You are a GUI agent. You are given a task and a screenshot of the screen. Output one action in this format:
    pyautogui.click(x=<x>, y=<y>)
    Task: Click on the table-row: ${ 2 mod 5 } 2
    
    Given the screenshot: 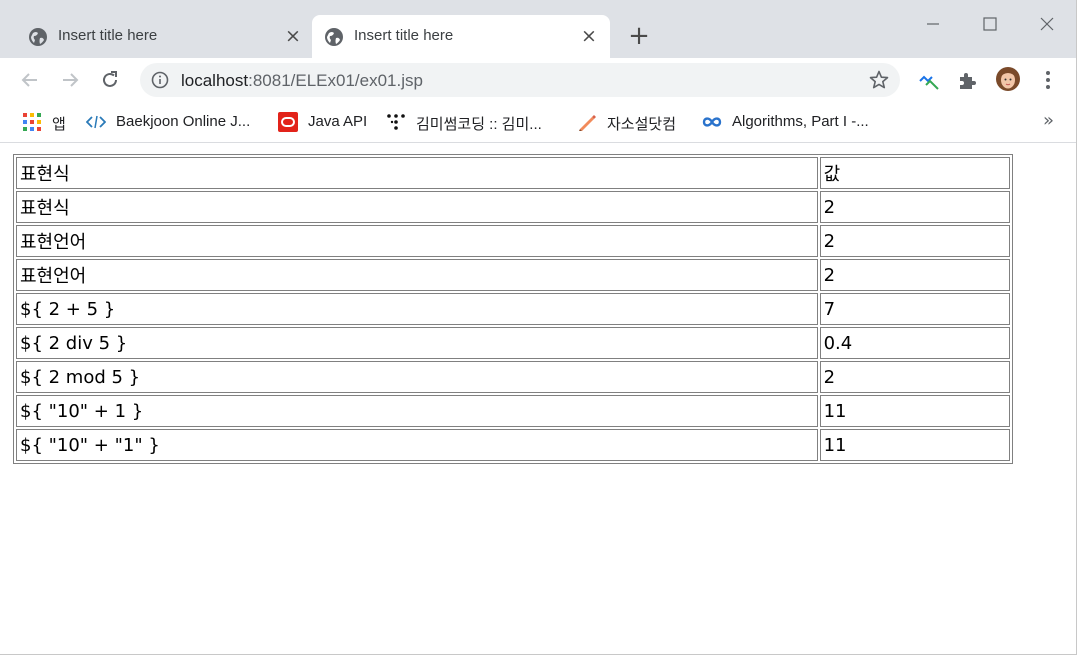 What is the action you would take?
    pyautogui.click(x=513, y=377)
    